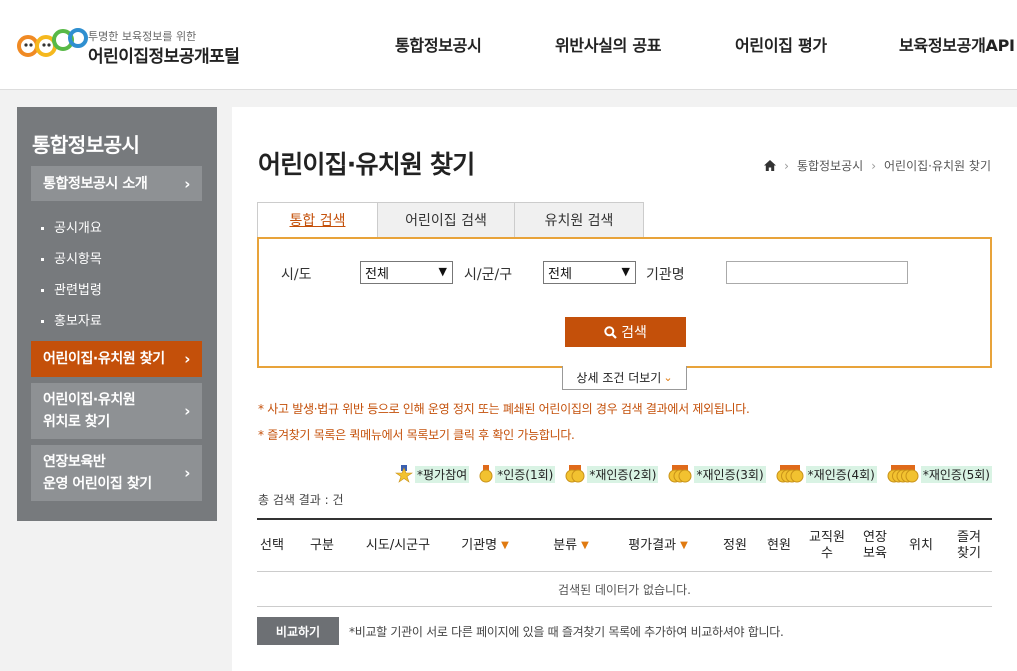  I want to click on col-eval-result-label: 평가결과, so click(652, 545).